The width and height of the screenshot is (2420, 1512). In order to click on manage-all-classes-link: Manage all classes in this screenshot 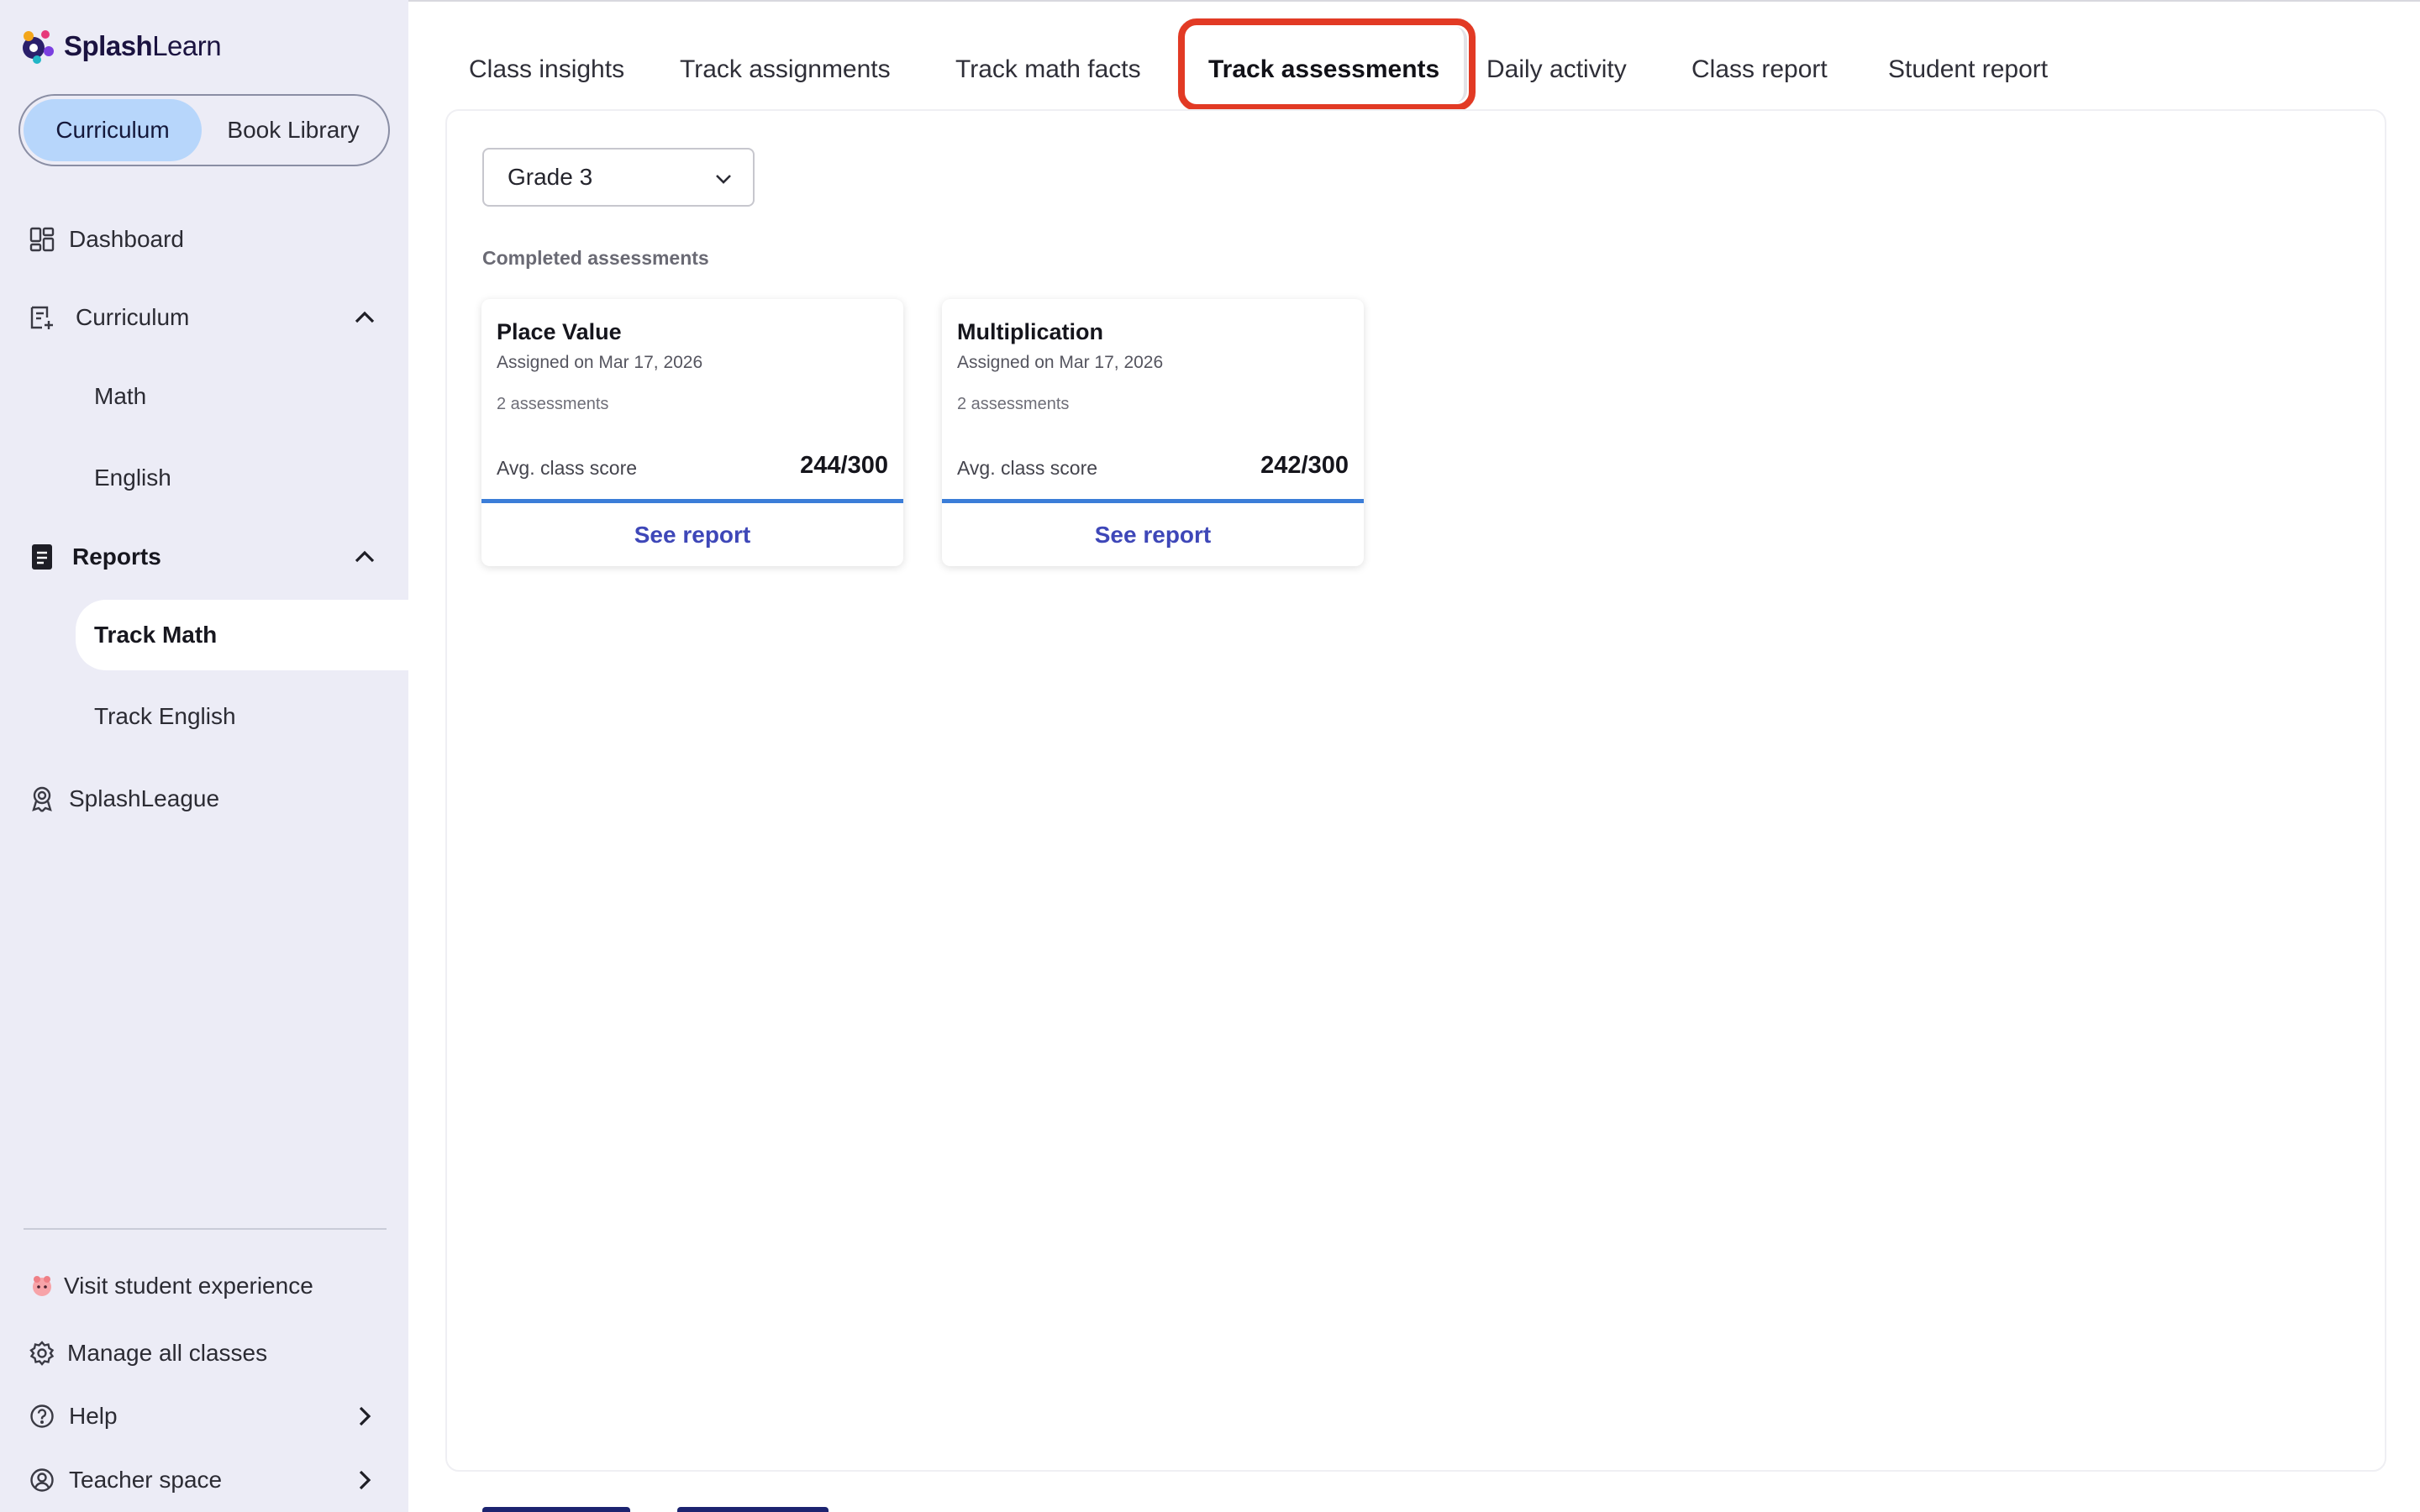, I will do `click(204, 1353)`.